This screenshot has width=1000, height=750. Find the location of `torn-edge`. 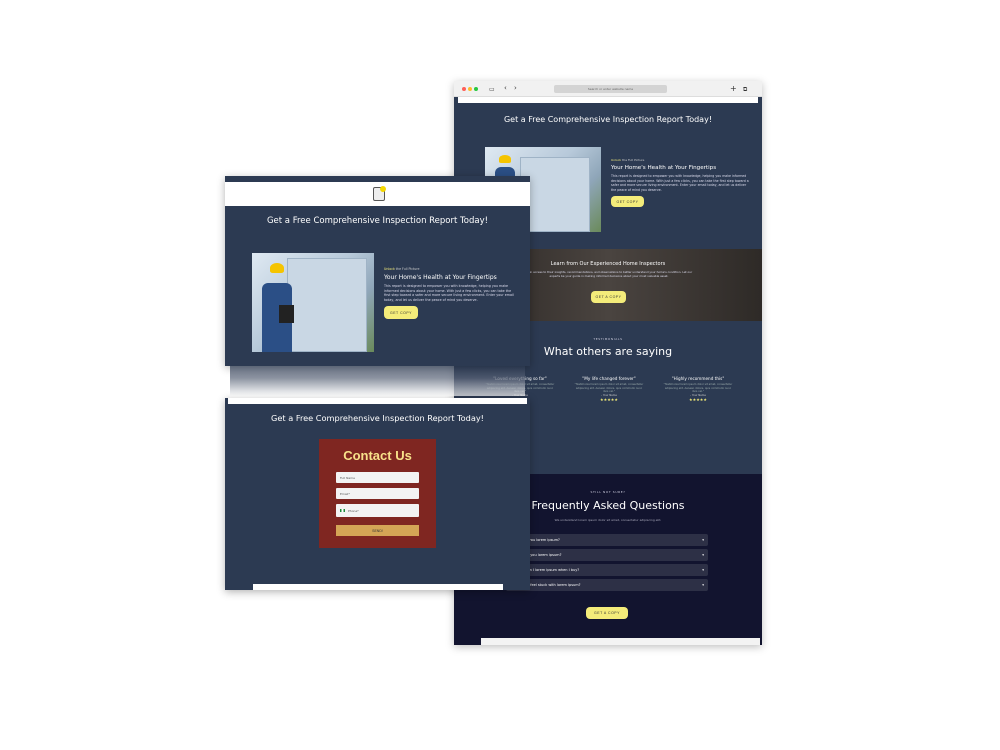

torn-edge is located at coordinates (377, 381).